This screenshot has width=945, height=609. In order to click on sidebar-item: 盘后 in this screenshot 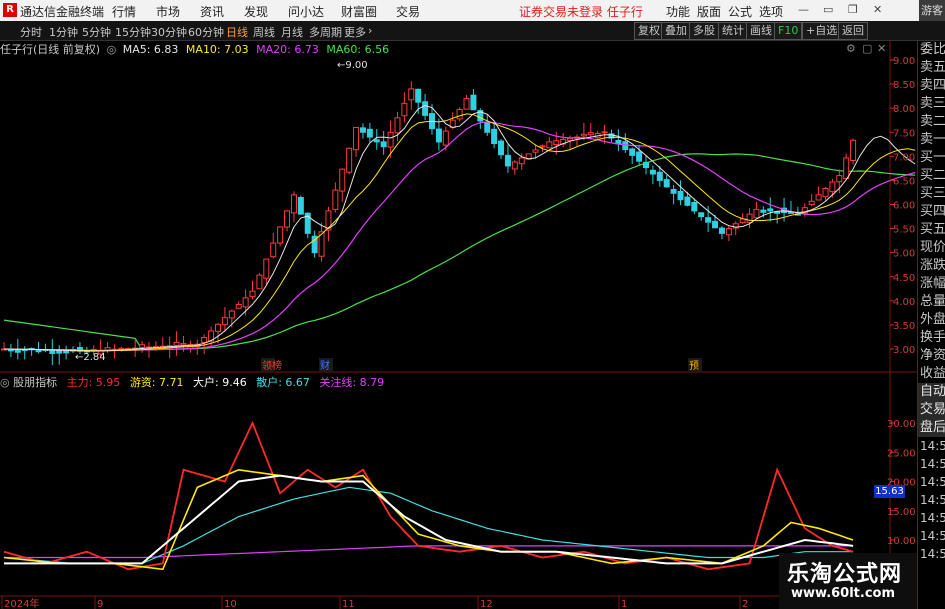, I will do `click(931, 428)`.